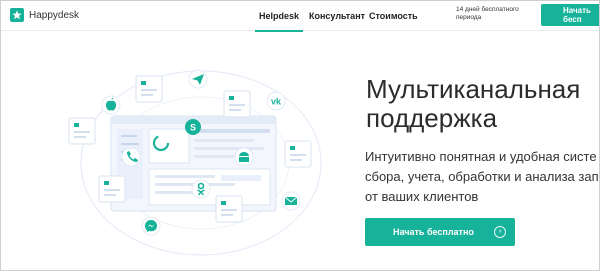 This screenshot has width=600, height=271. Describe the element at coordinates (201, 189) in the screenshot. I see `odnoklassniki-icon` at that location.